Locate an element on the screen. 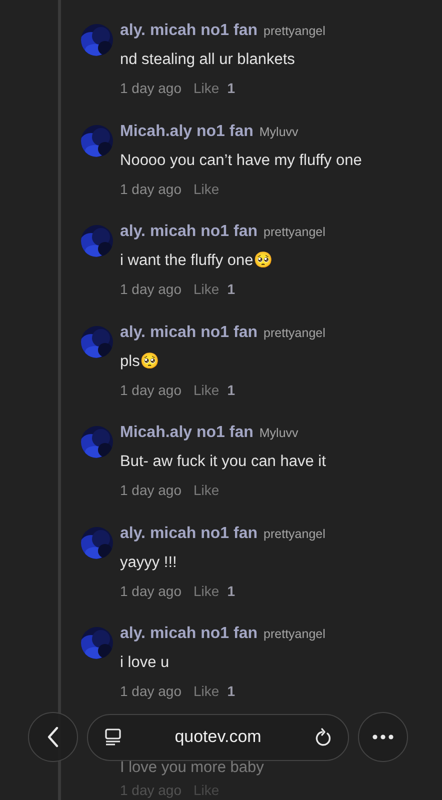  comment-text: But- aw fuck it you can have it is located at coordinates (223, 462).